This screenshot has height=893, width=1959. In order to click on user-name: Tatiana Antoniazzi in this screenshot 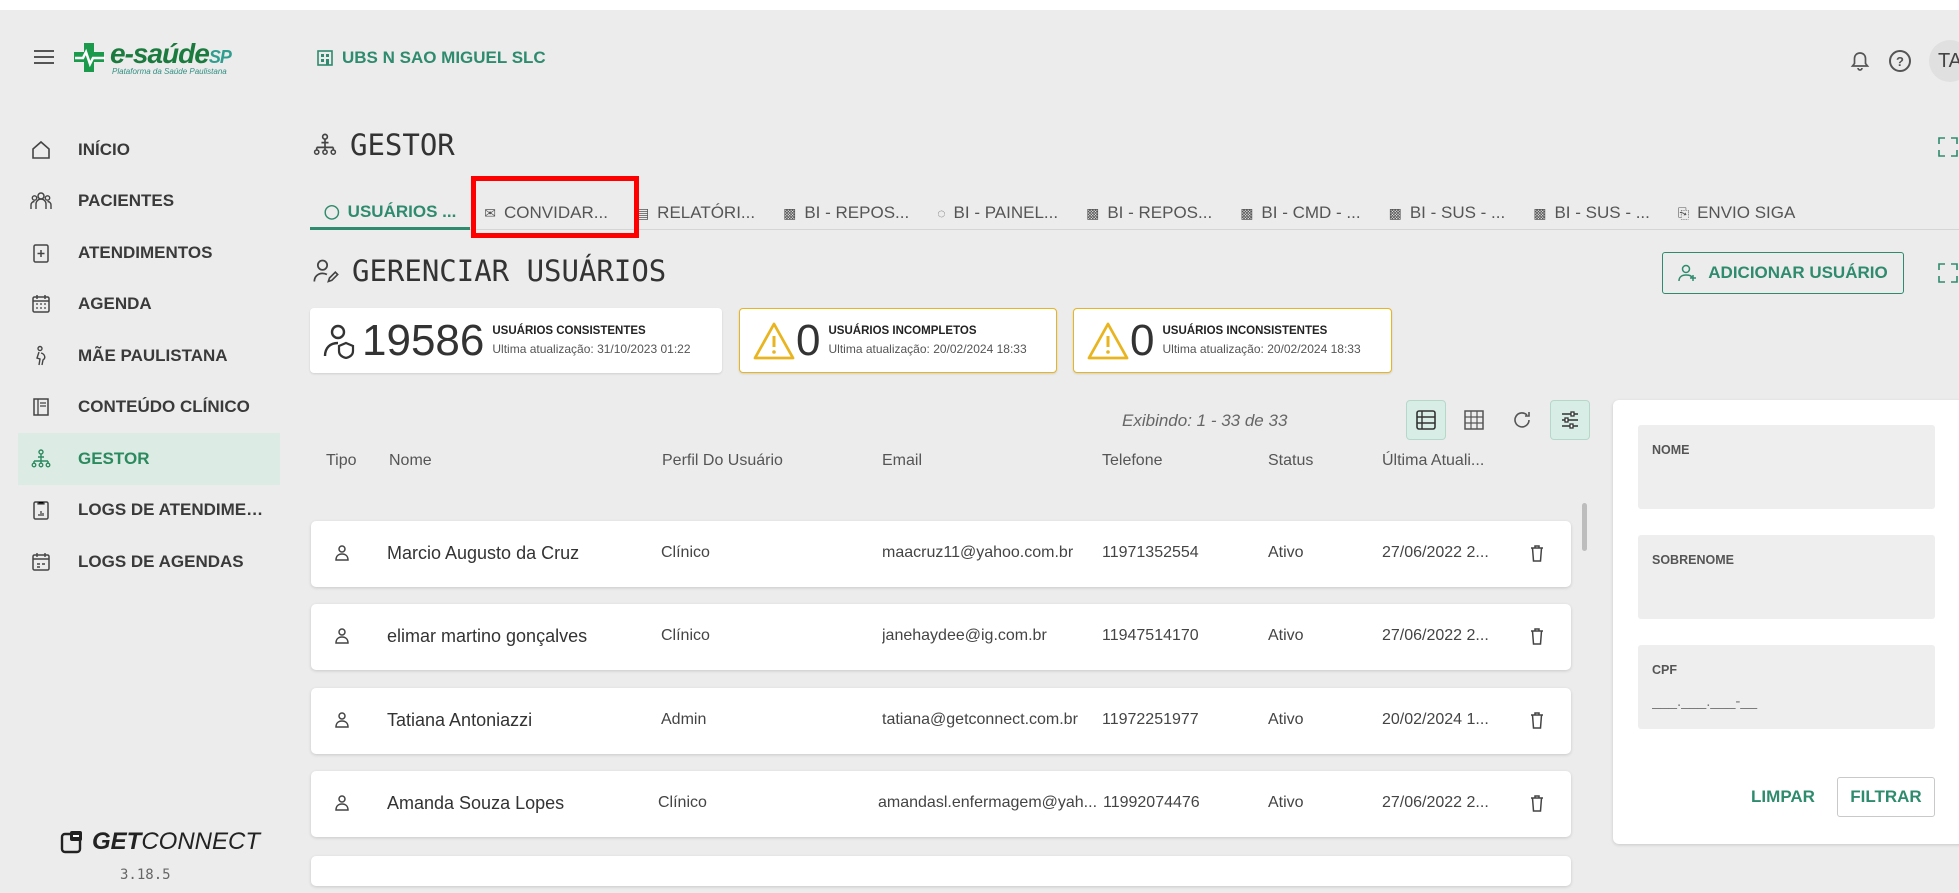, I will do `click(460, 720)`.